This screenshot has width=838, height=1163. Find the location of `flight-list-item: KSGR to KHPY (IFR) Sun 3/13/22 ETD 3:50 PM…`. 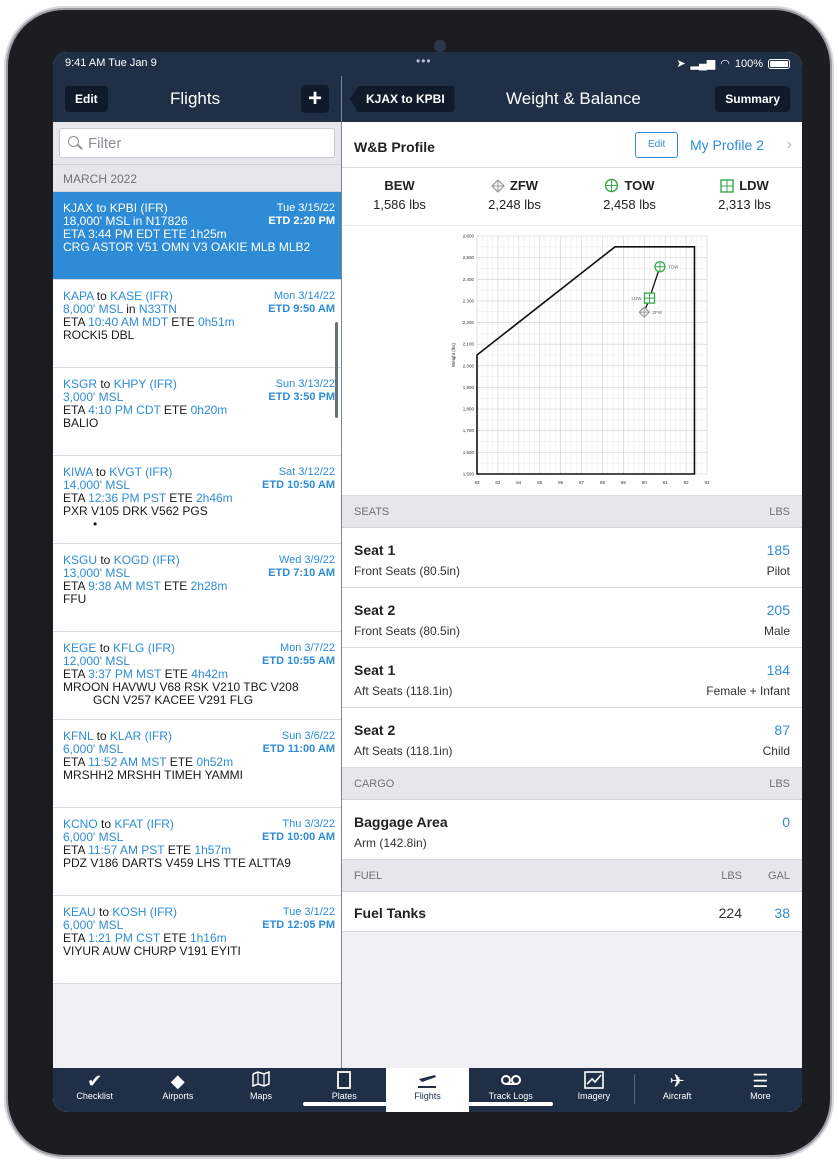

flight-list-item: KSGR to KHPY (IFR) Sun 3/13/22 ETD 3:50 PM… is located at coordinates (197, 412).